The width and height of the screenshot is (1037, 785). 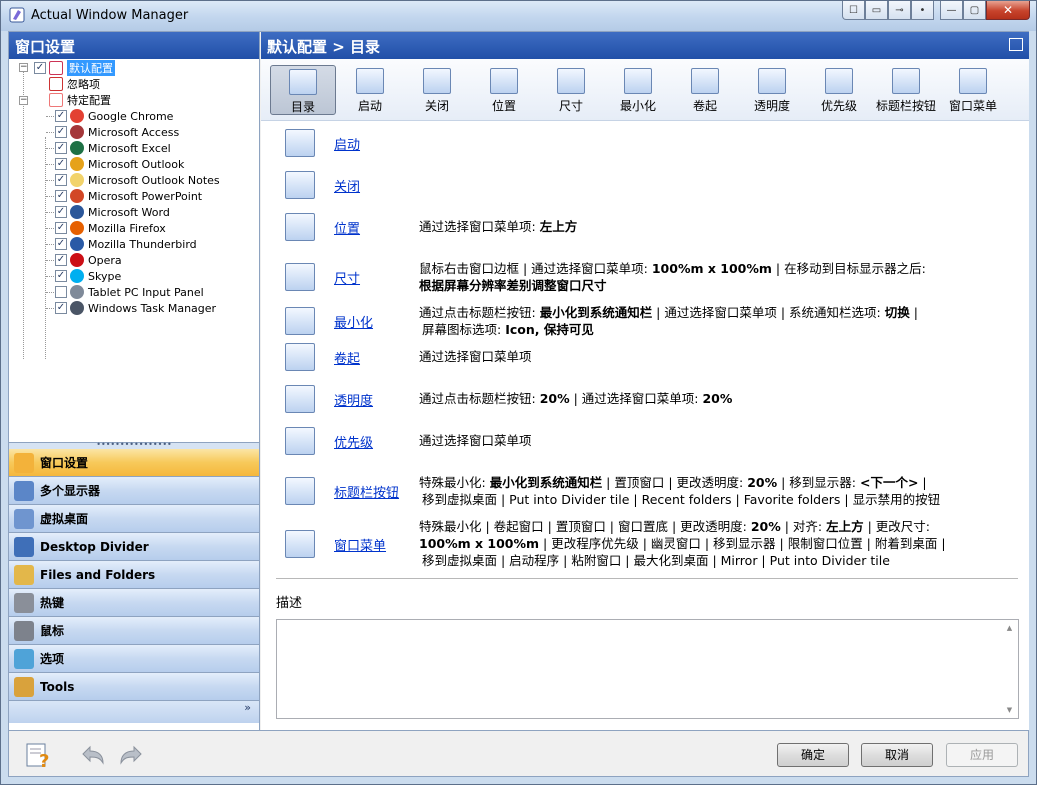 What do you see at coordinates (638, 90) in the screenshot?
I see `toolbar-button: 最小化` at bounding box center [638, 90].